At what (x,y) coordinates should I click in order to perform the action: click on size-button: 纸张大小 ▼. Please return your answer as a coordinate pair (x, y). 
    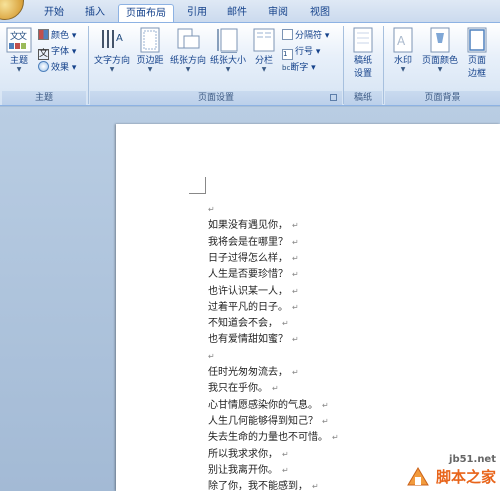
    Looking at the image, I should click on (228, 50).